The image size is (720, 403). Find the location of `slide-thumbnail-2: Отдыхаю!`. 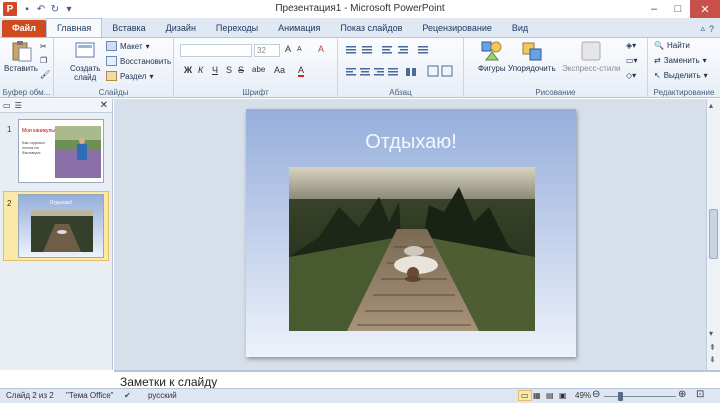

slide-thumbnail-2: Отдыхаю! is located at coordinates (61, 226).